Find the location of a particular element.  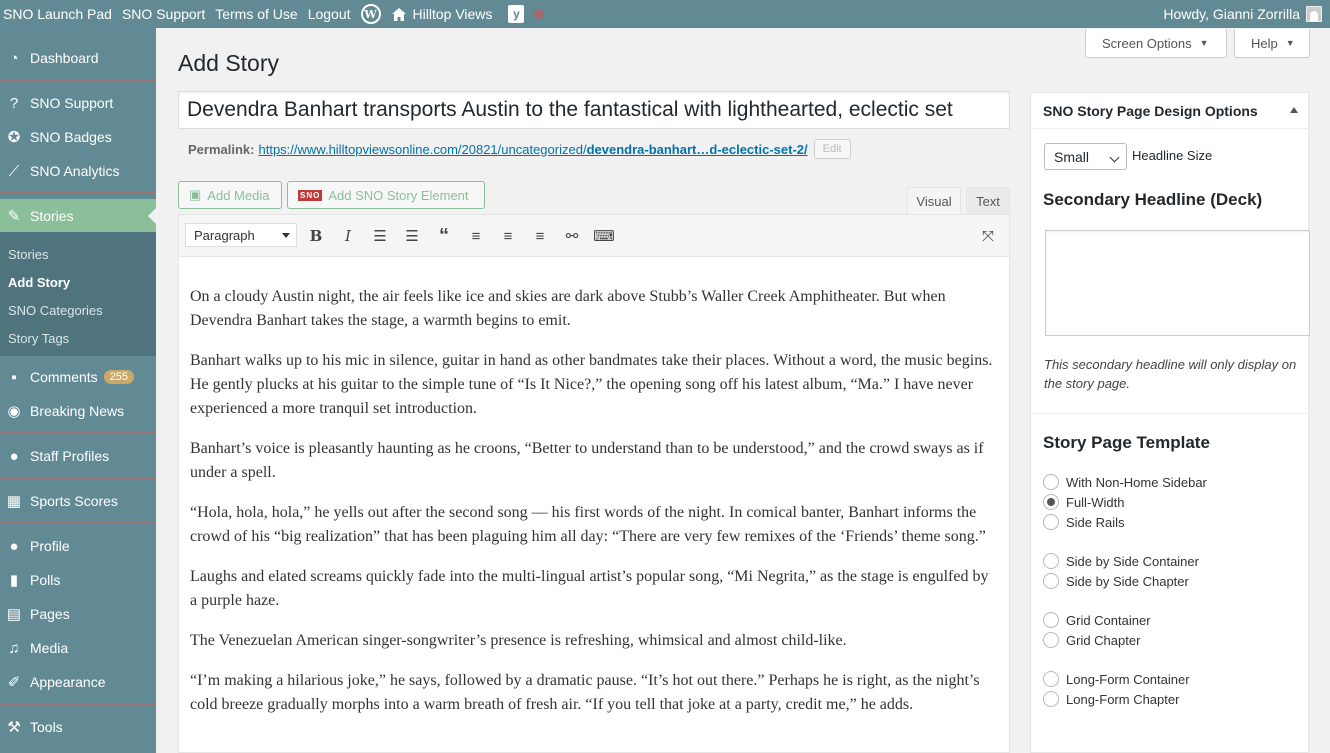

template-option: Grid Chapter is located at coordinates (1091, 640).